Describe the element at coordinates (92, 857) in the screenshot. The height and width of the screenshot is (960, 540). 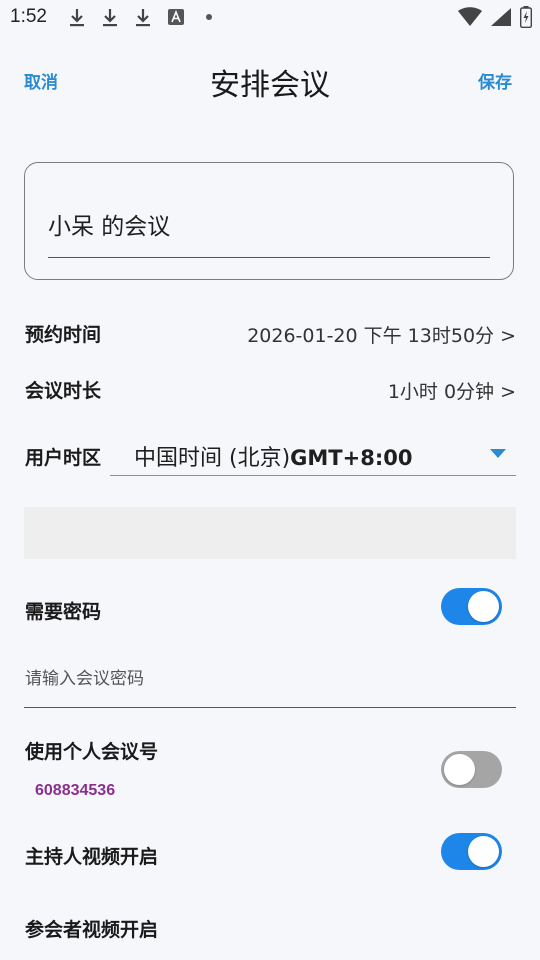
I see `host-video-label: 主持人视频开启` at that location.